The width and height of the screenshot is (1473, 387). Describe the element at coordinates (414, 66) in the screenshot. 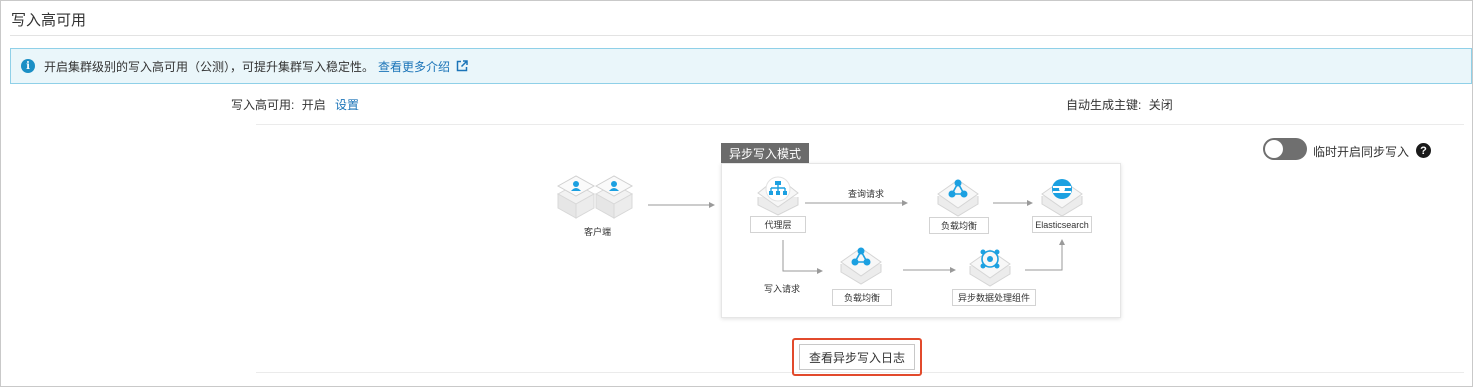

I see `learn-more-link: 查看更多介绍` at that location.